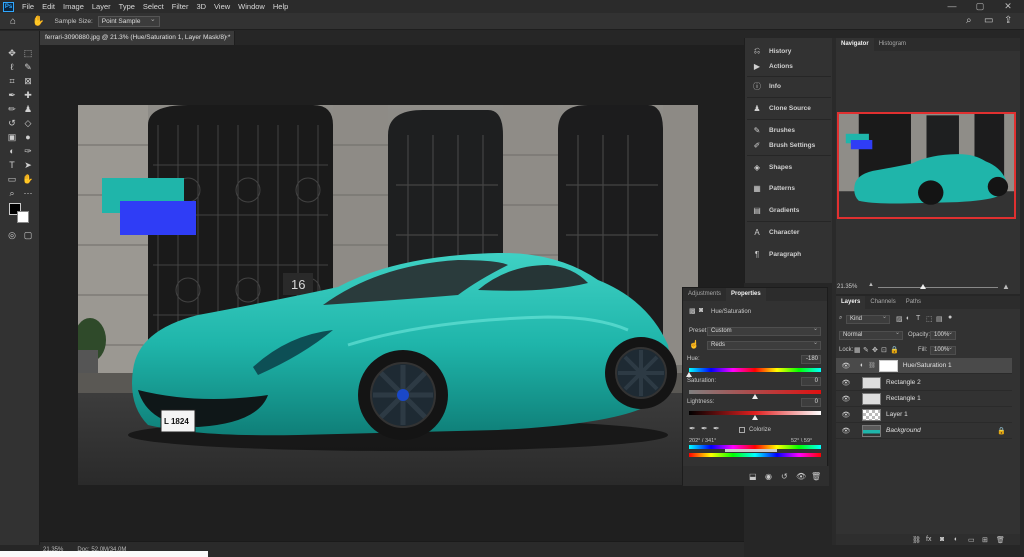 This screenshot has width=1024, height=557. Describe the element at coordinates (1006, 286) in the screenshot. I see `zoom-in-icon: ▲` at that location.